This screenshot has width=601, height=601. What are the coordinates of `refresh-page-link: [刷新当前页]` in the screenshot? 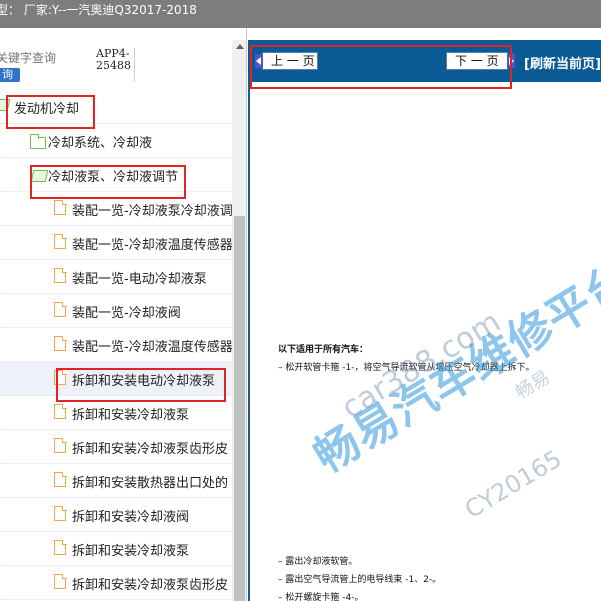 It's located at (562, 62).